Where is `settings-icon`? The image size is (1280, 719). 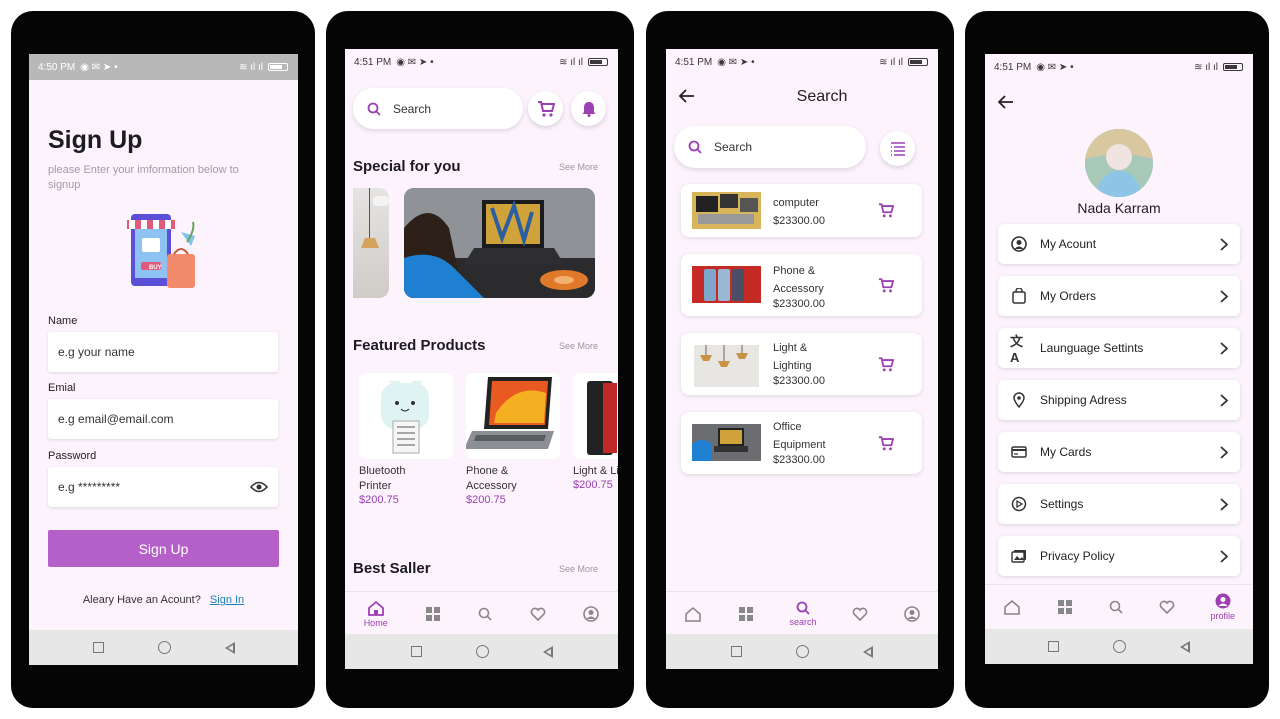 settings-icon is located at coordinates (1019, 504).